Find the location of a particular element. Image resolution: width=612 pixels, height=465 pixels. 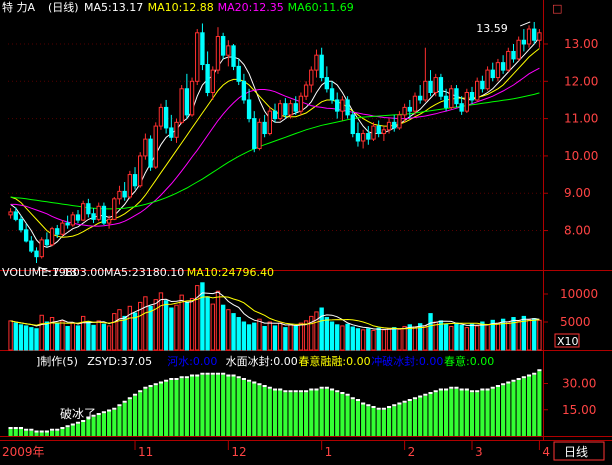

break-ice-annotation: 破冰了 is located at coordinates (78, 413).